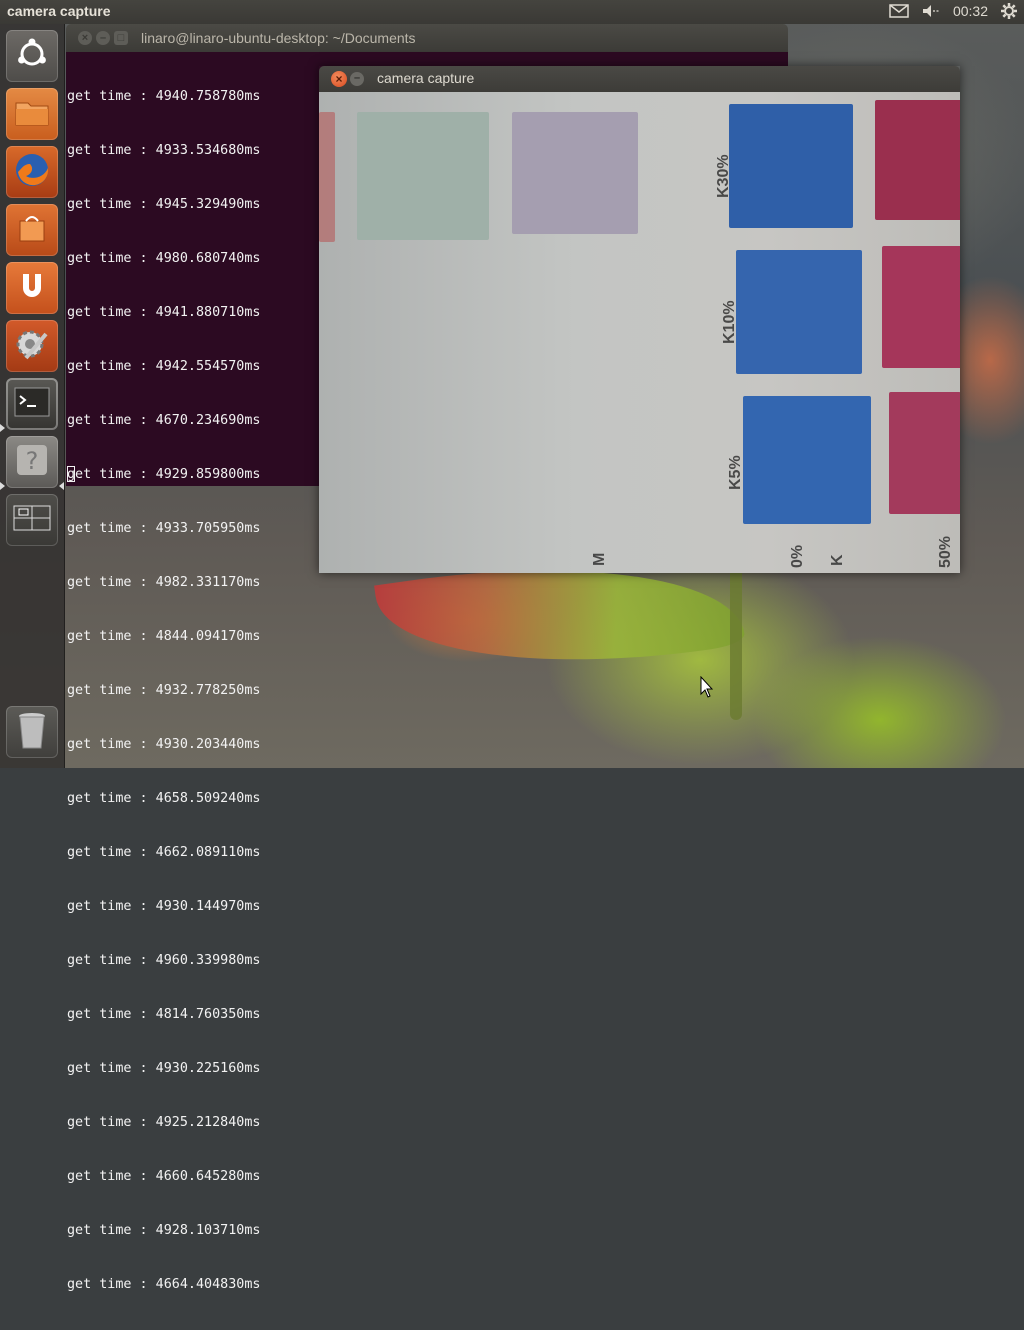  Describe the element at coordinates (164, 528) in the screenshot. I see `terminal-line: get time : 4933.705950ms` at that location.